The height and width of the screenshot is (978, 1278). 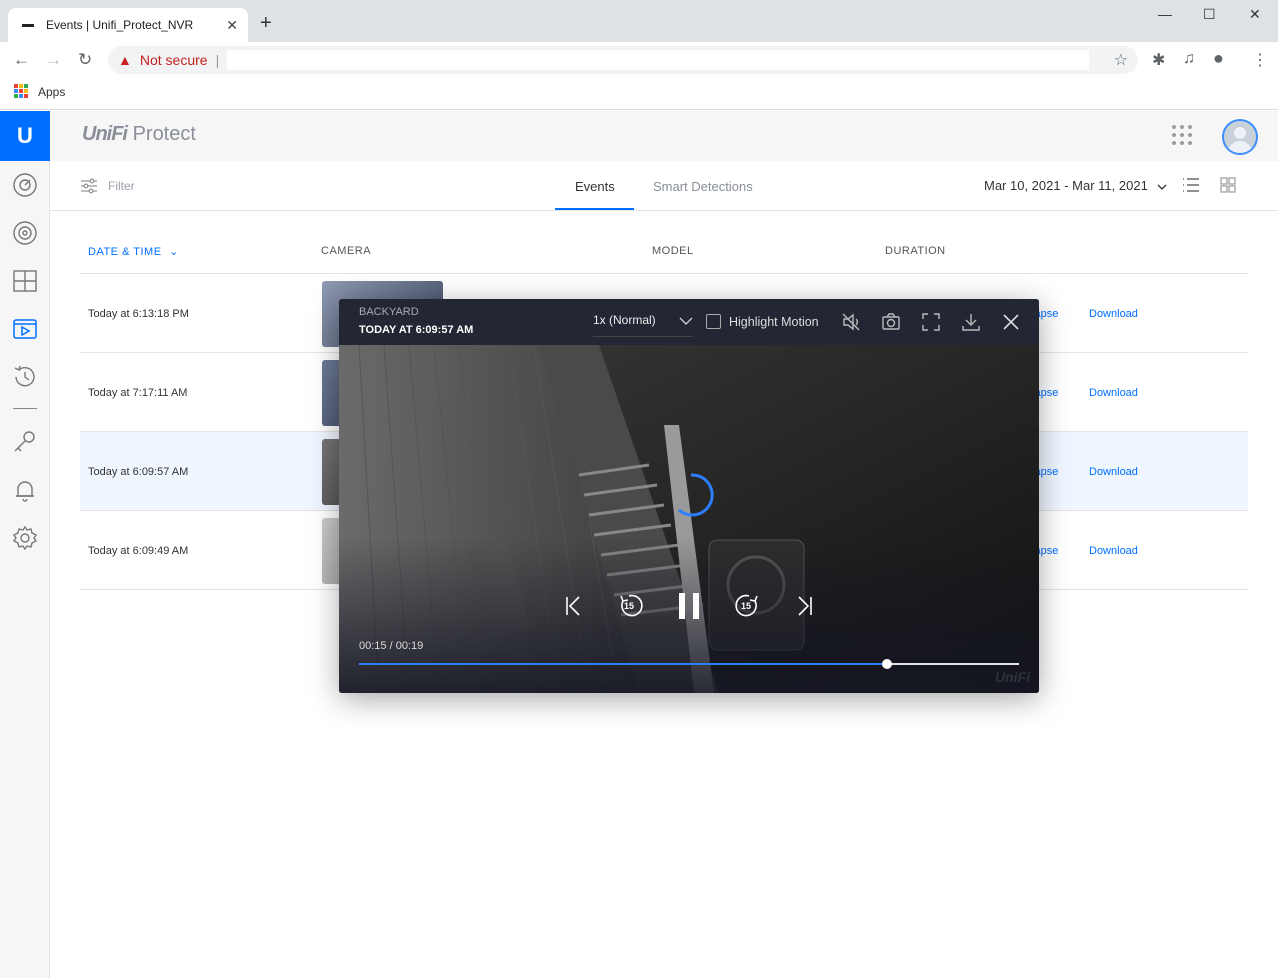 What do you see at coordinates (623, 664) in the screenshot?
I see `seek-progress` at bounding box center [623, 664].